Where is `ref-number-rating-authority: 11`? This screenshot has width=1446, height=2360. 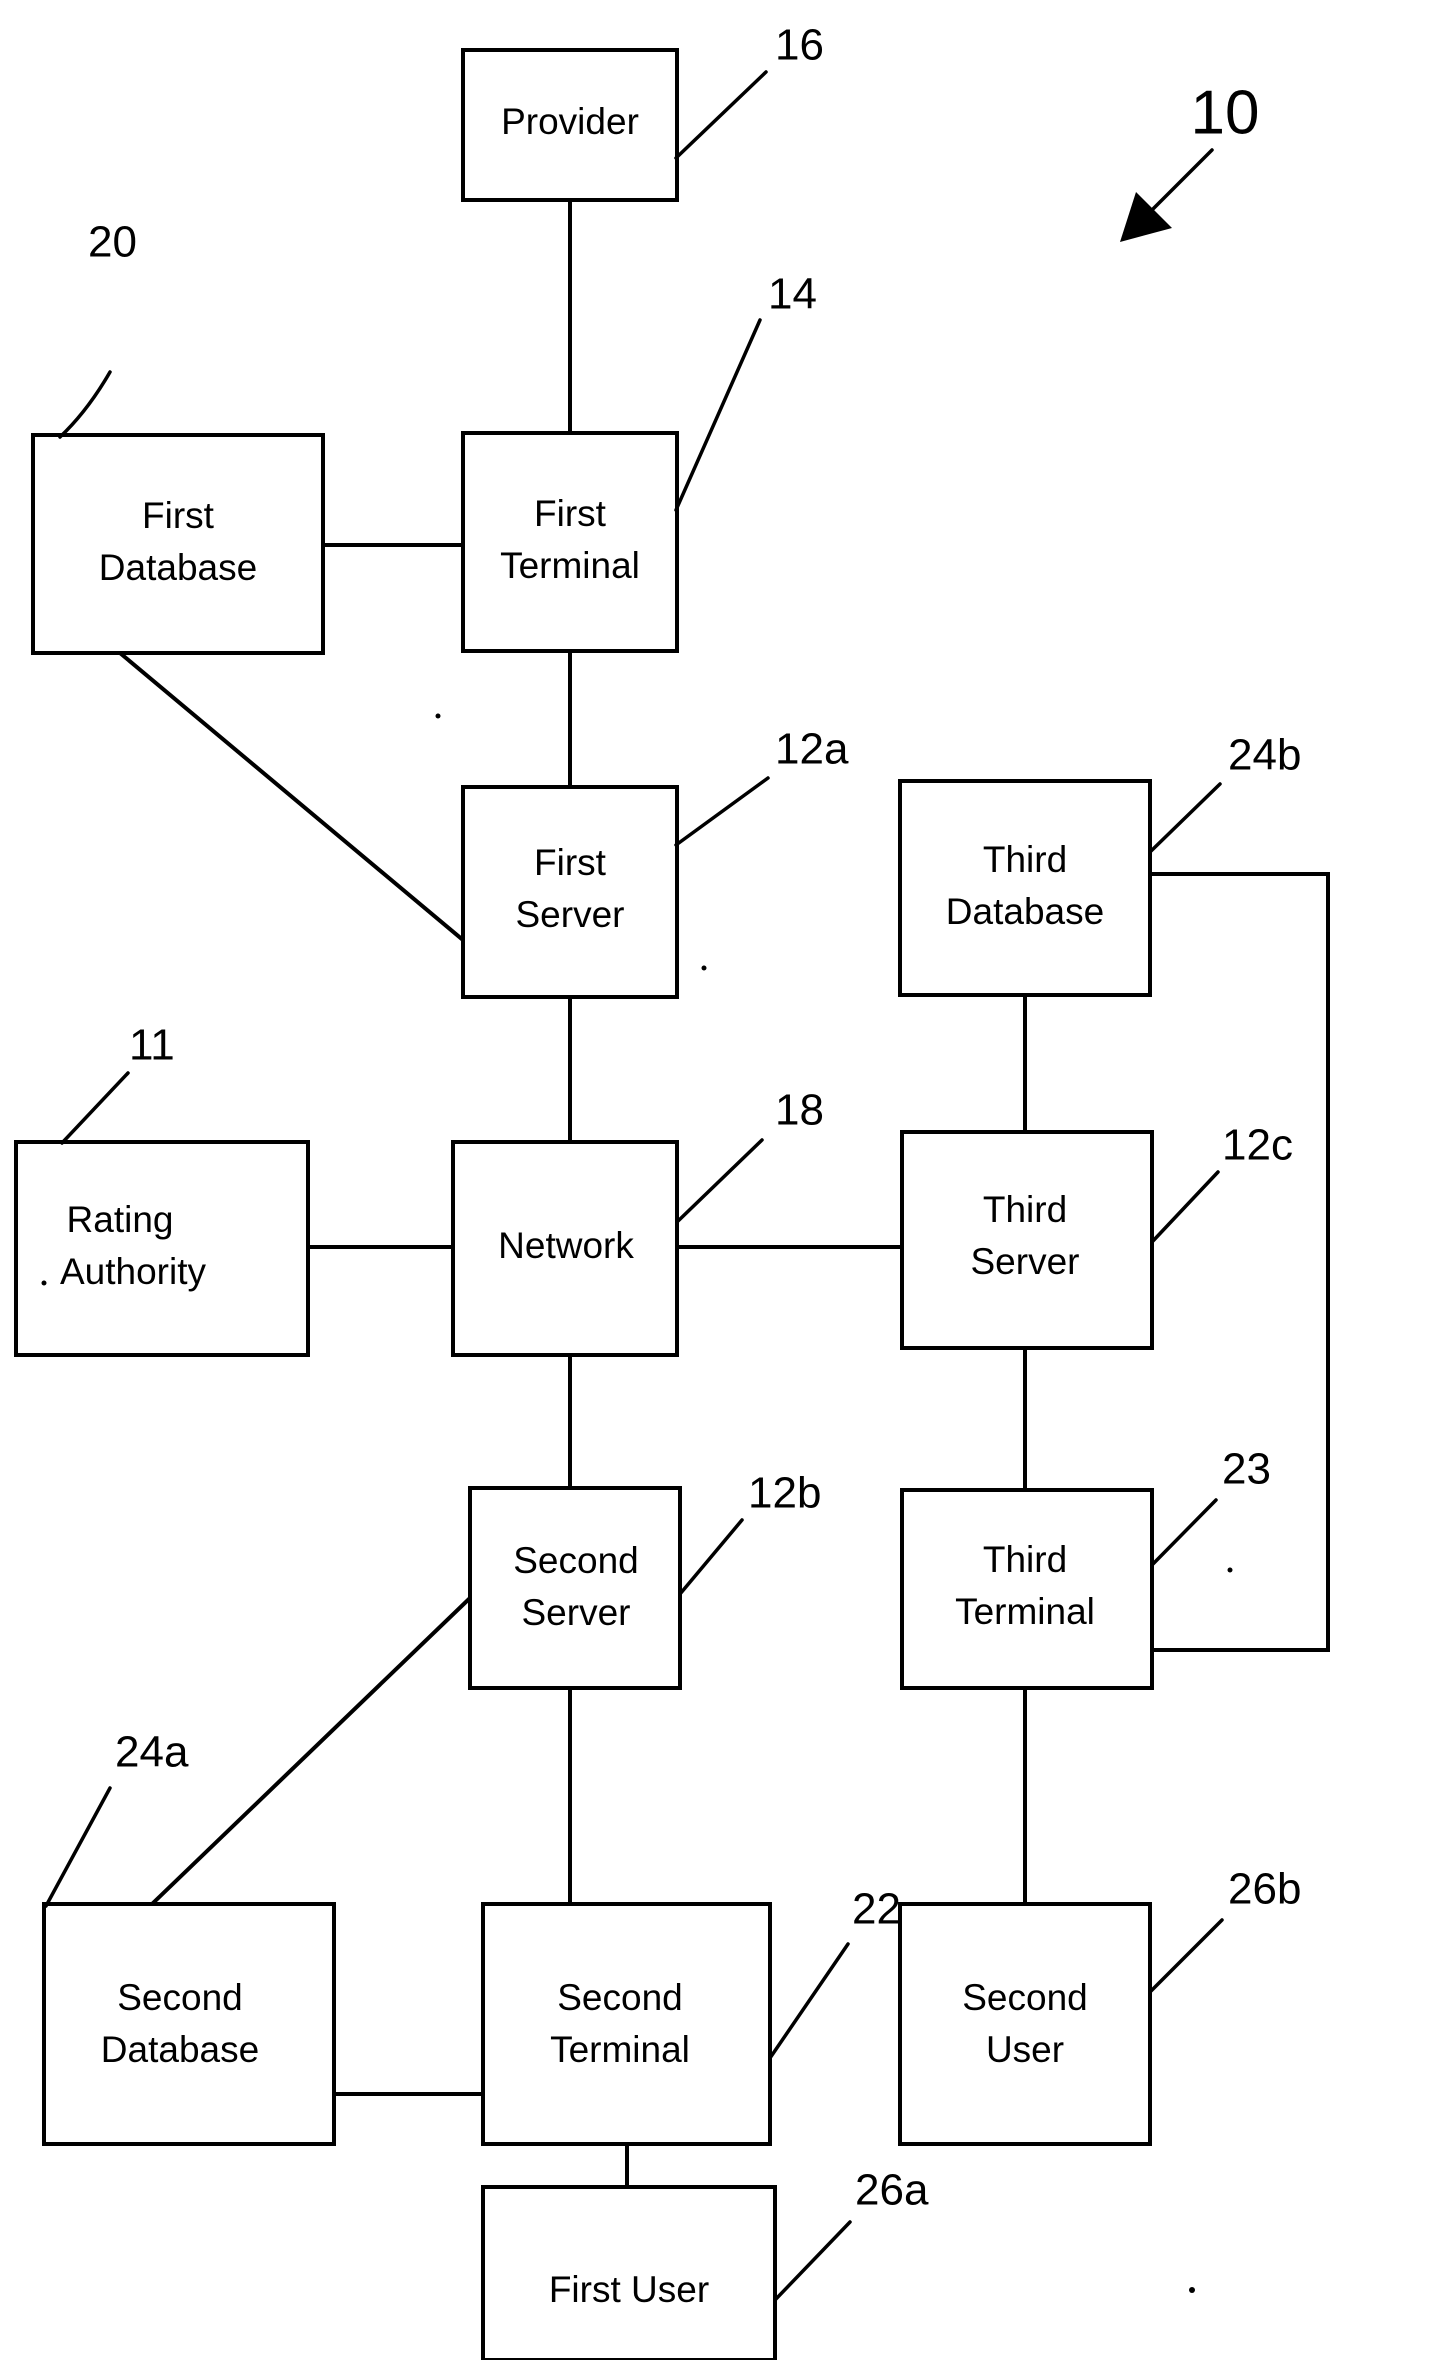 ref-number-rating-authority: 11 is located at coordinates (152, 1045).